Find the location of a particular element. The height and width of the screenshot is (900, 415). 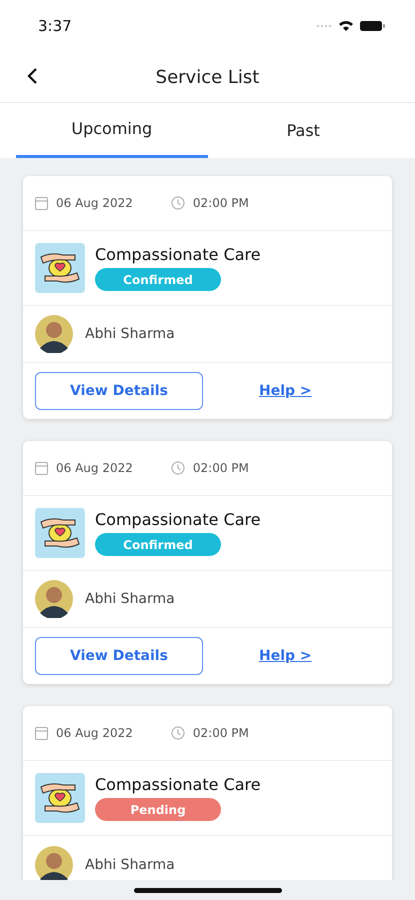

wifi-icon is located at coordinates (346, 26).